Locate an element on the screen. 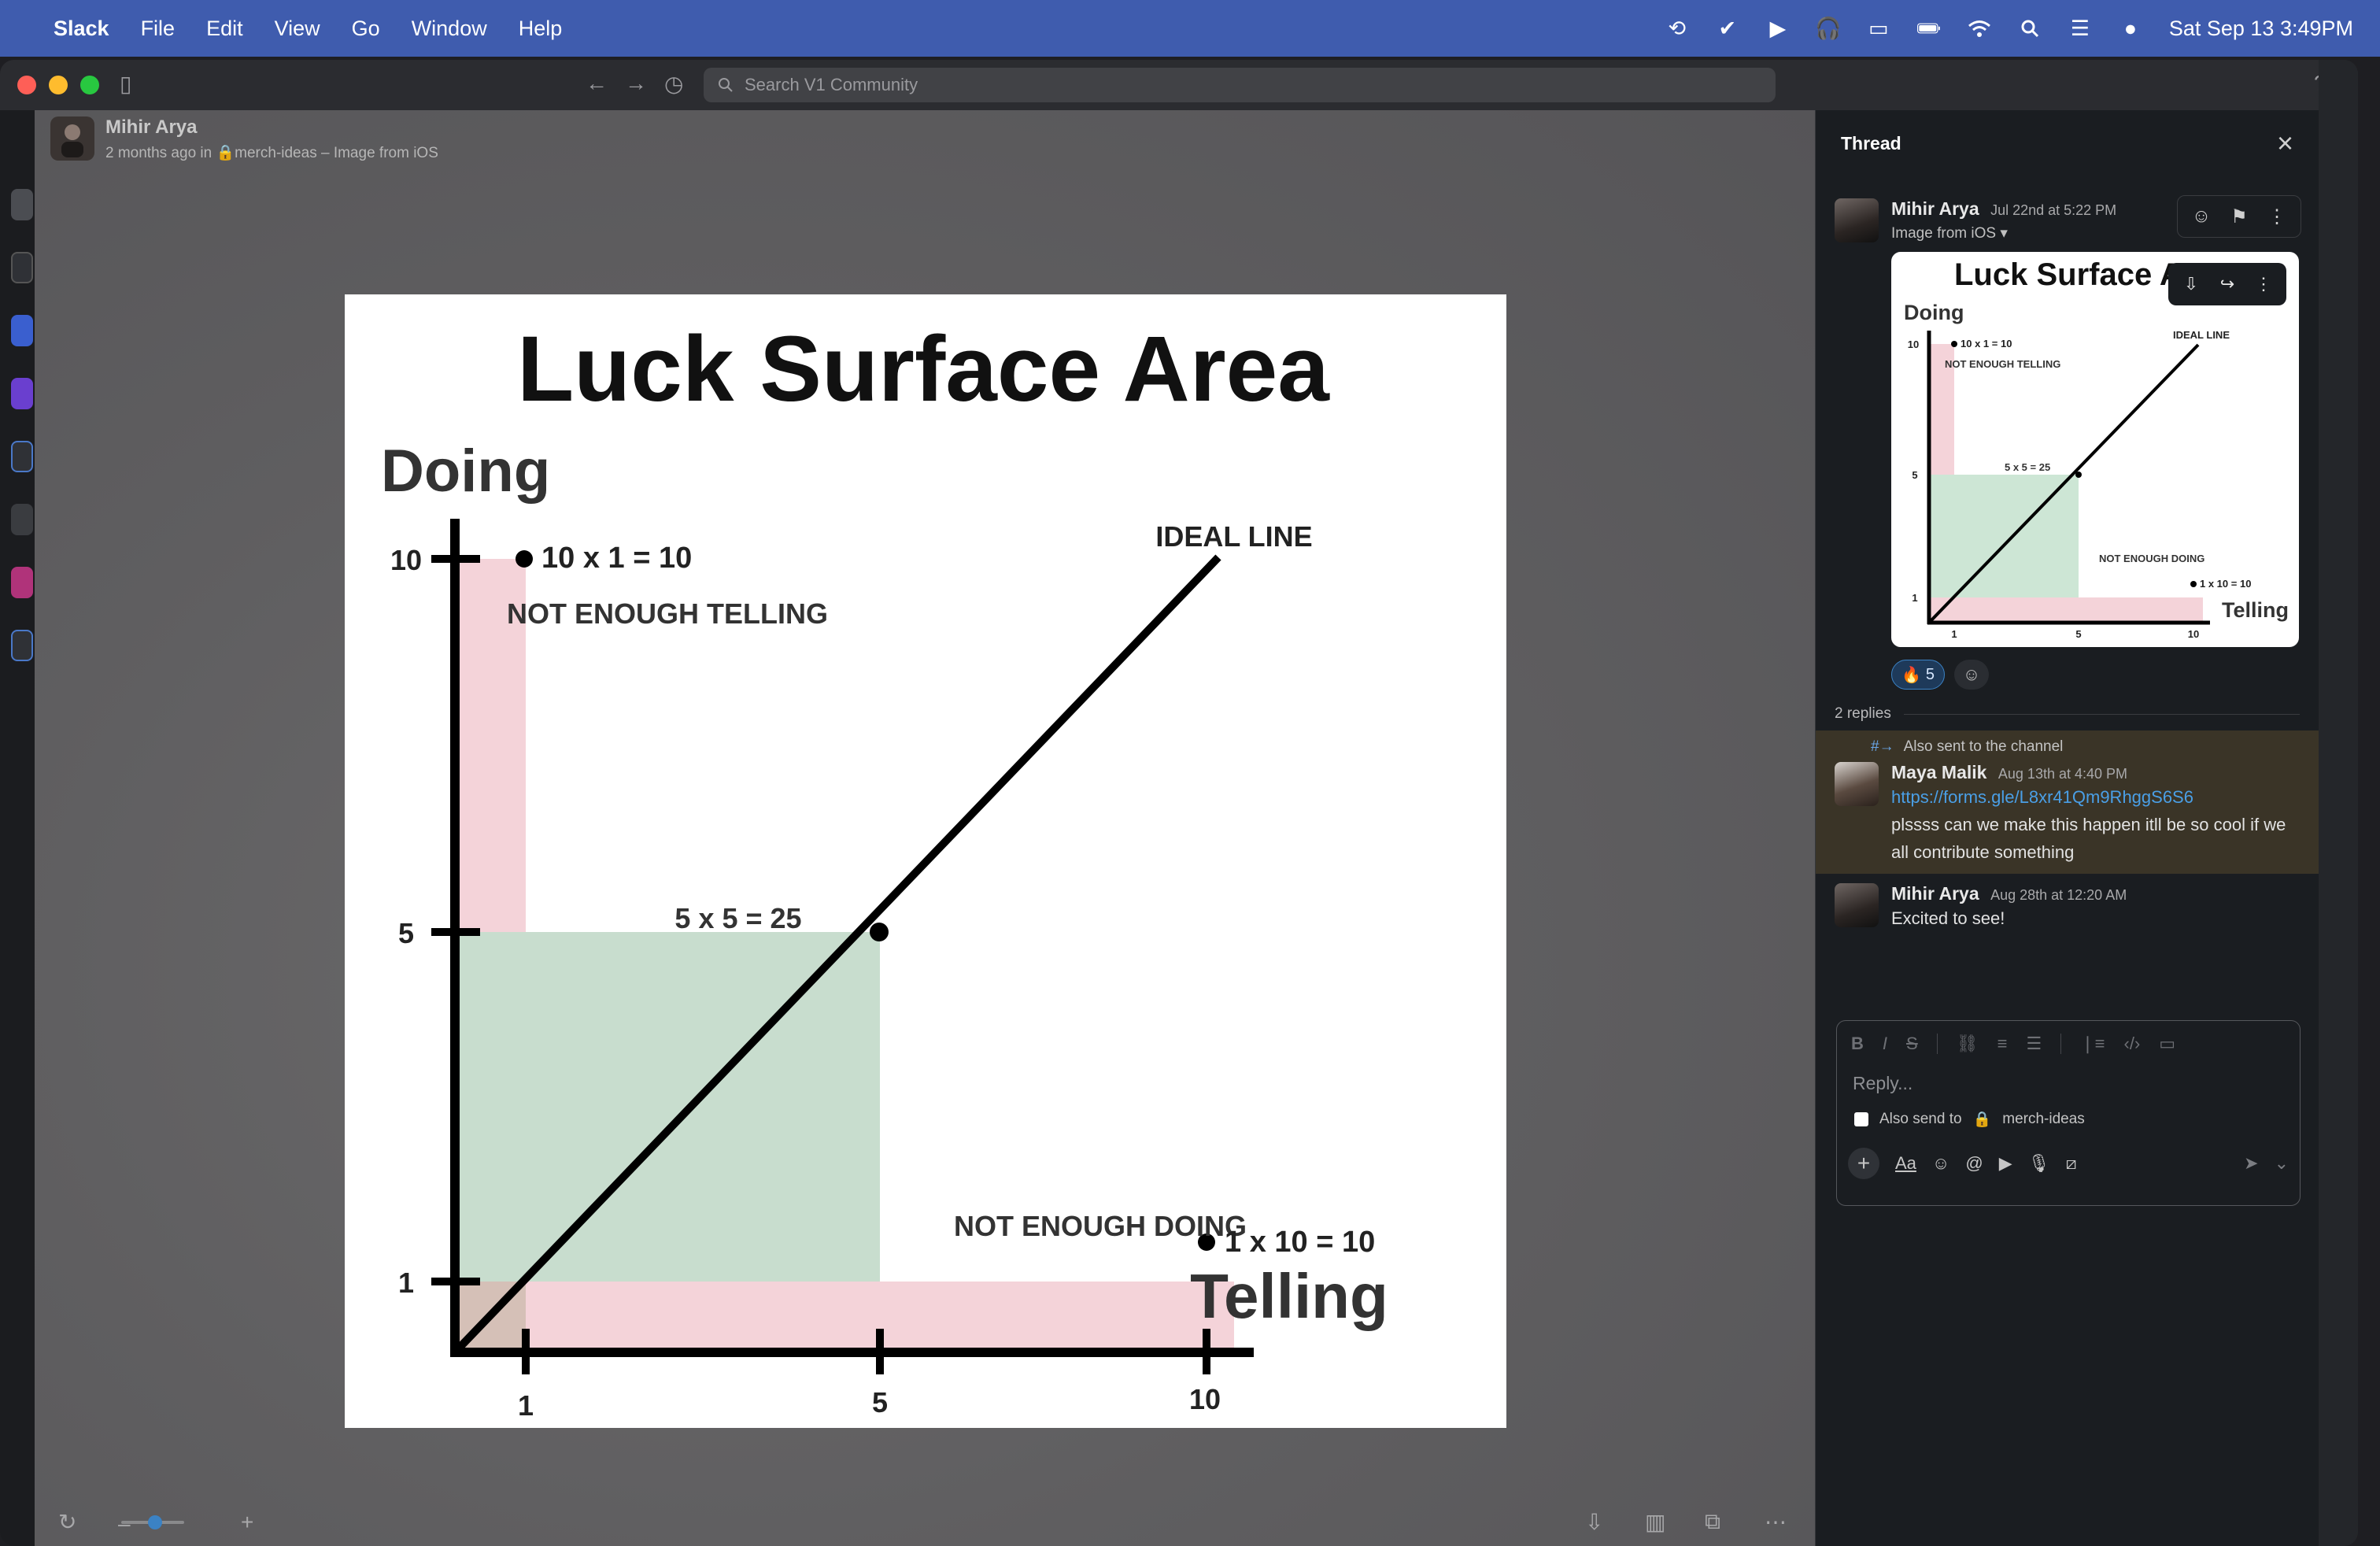 The image size is (2380, 1546). composer-actions: + Aa ☺ @ ▶ 🎙 ⧄ ➤ ⌄ is located at coordinates (2068, 1163).